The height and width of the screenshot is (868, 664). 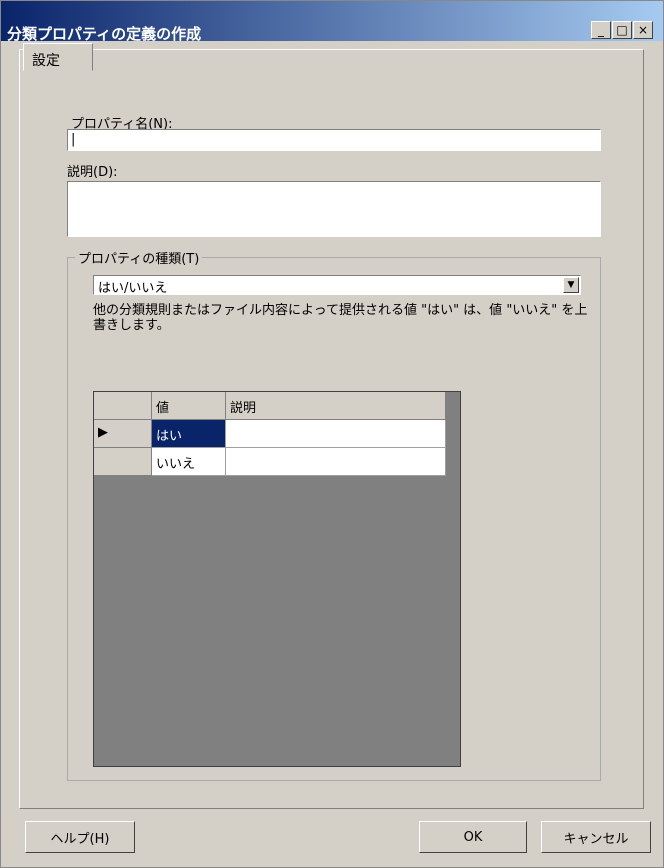 I want to click on table-row: いいえ, so click(x=270, y=462).